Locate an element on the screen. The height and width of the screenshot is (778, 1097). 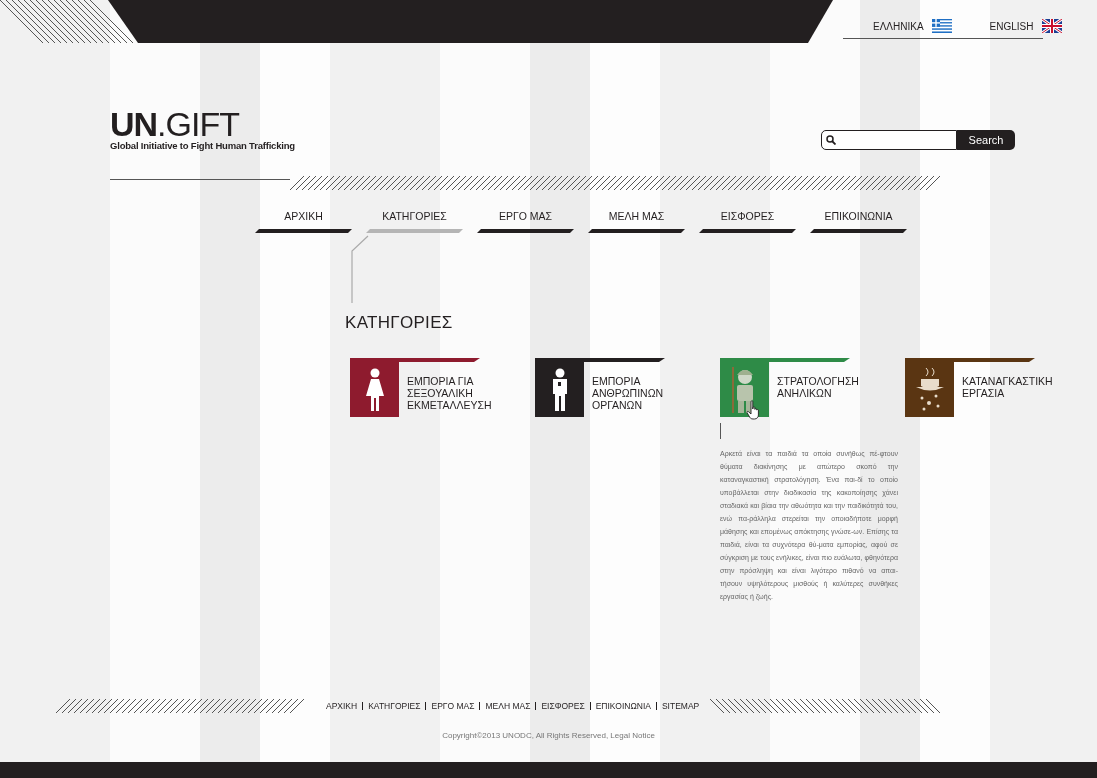
nav-tab: ΑΡΧΙΚΗ is located at coordinates (303, 221).